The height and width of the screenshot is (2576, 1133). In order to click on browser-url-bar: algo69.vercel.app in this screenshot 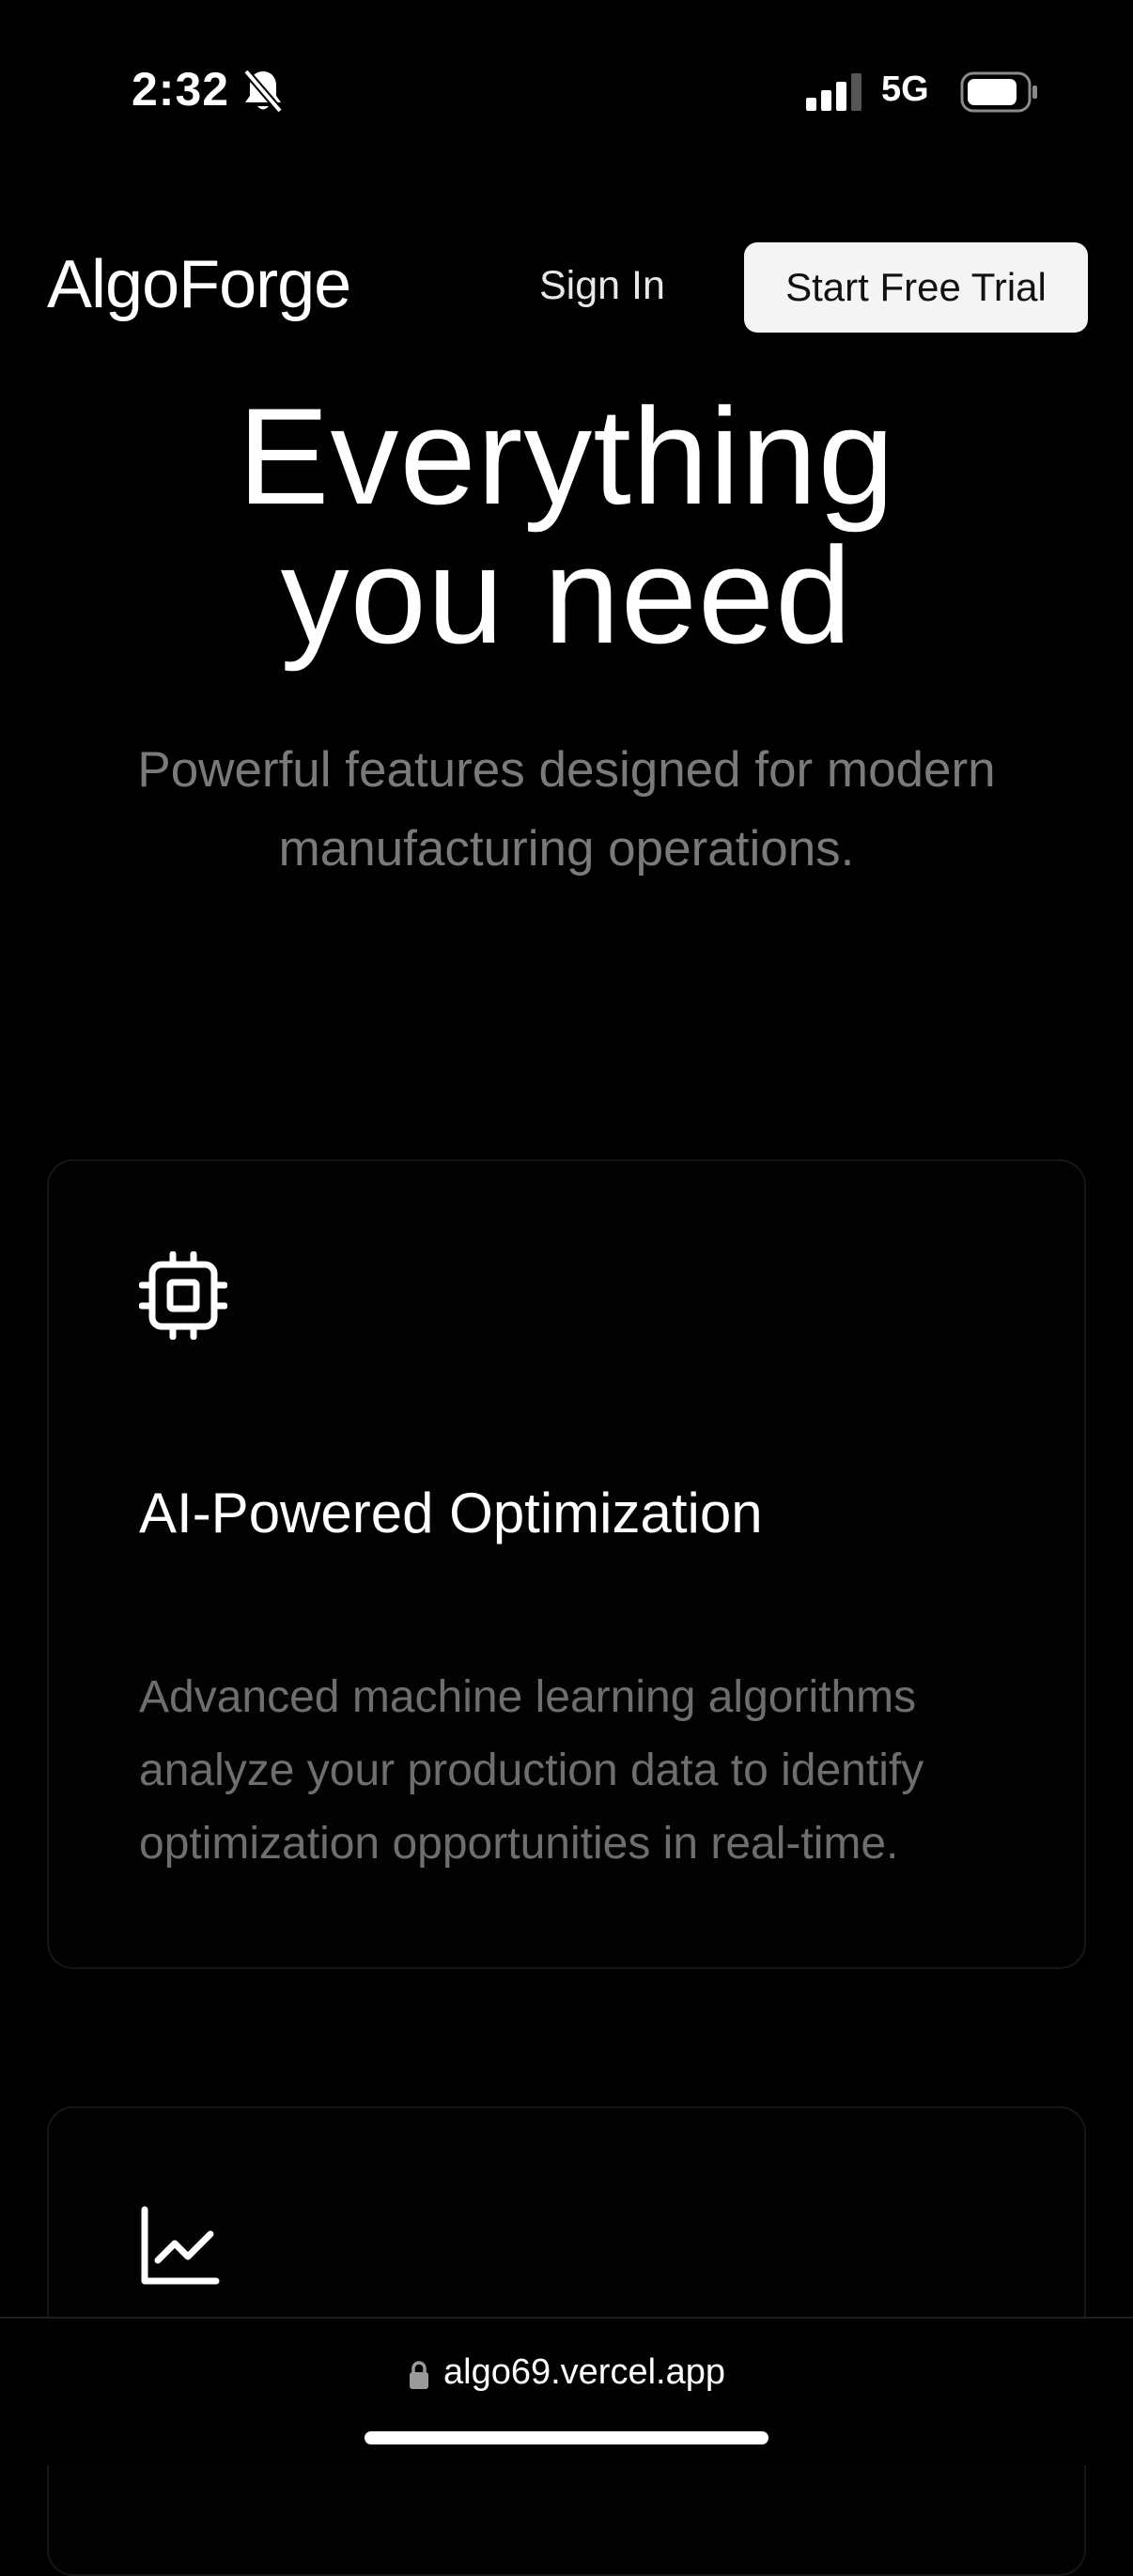, I will do `click(566, 2391)`.